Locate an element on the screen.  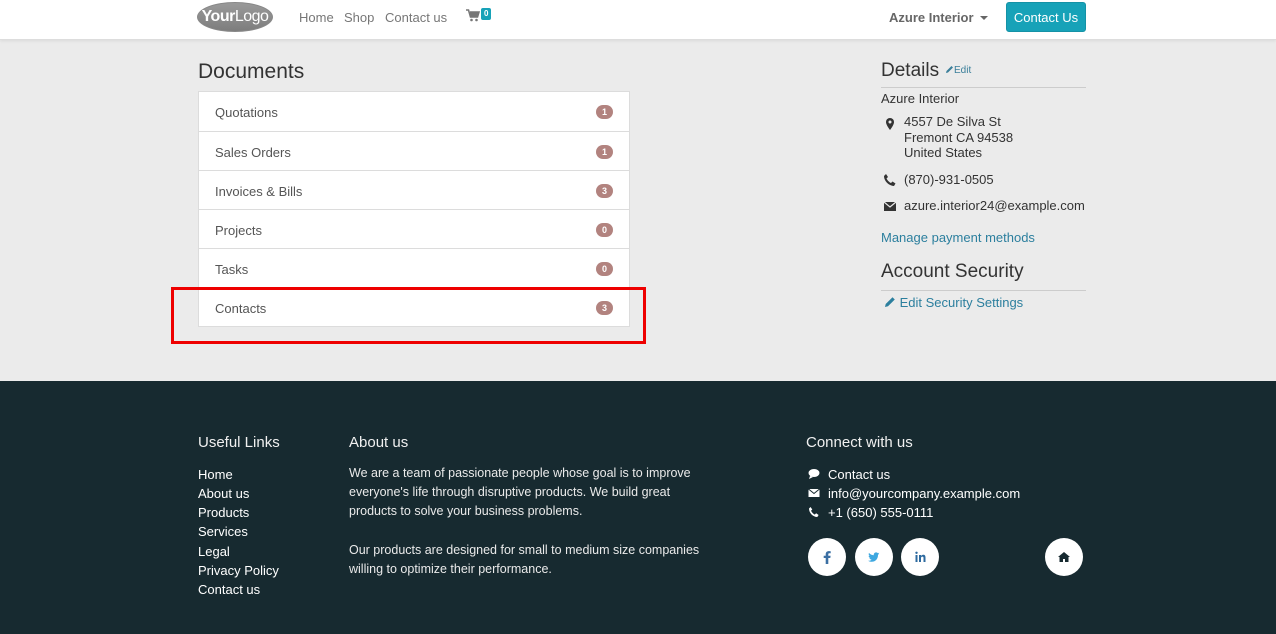
comment-icon is located at coordinates (814, 474).